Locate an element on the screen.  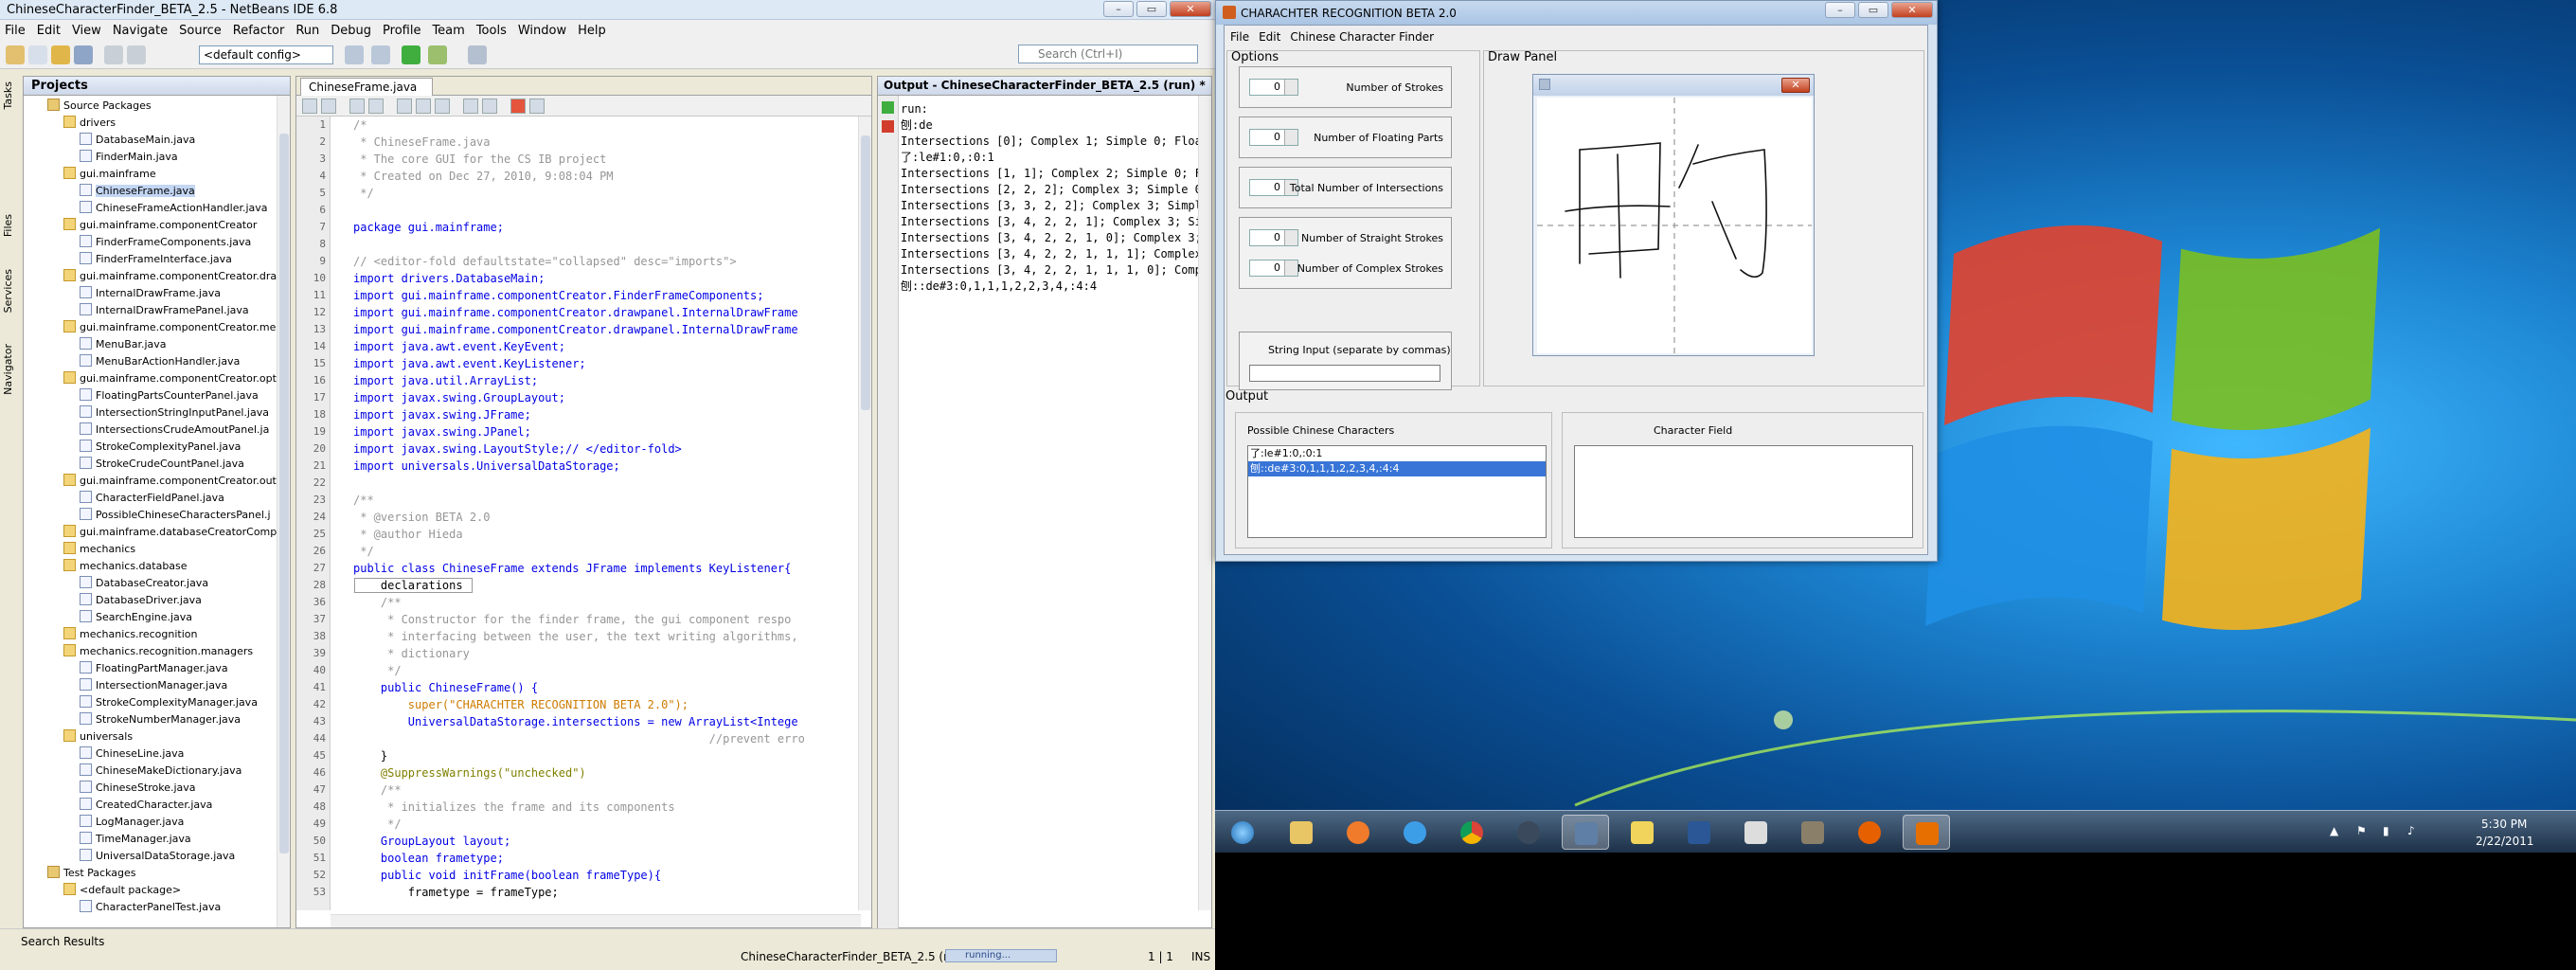
tree-node: IntersectionsCrudeAmoutPanel.ja is located at coordinates (150, 431).